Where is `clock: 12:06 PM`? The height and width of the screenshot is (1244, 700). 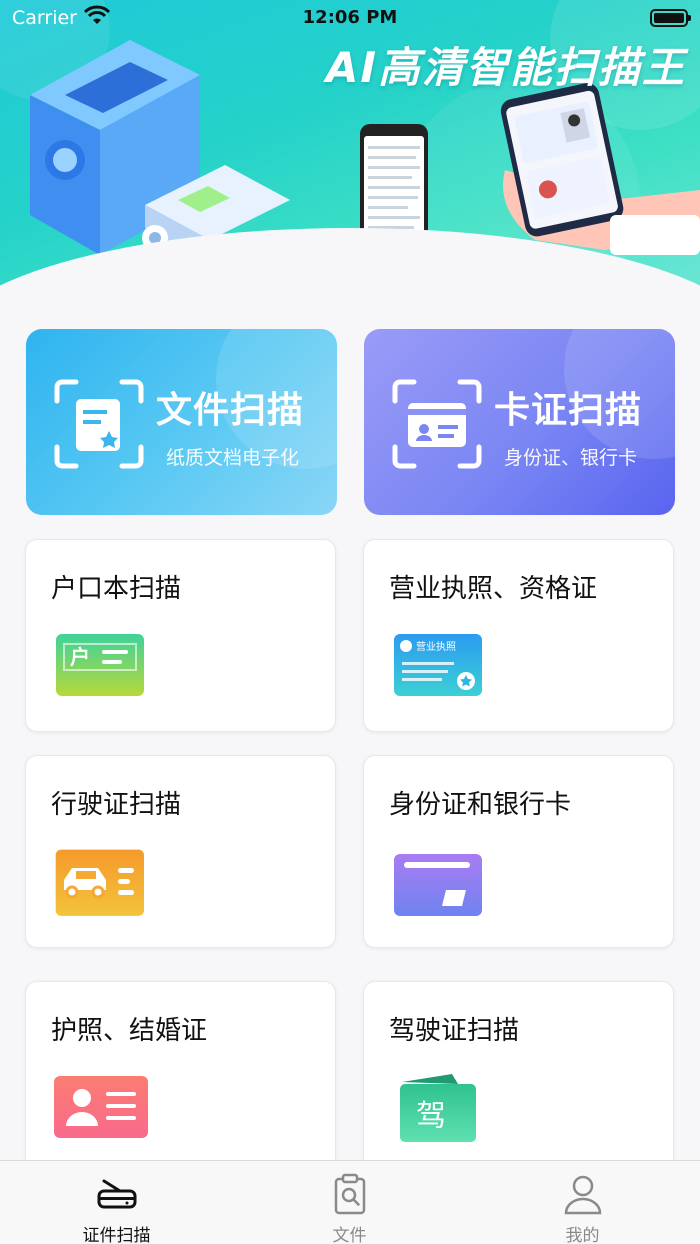
clock: 12:06 PM is located at coordinates (350, 17).